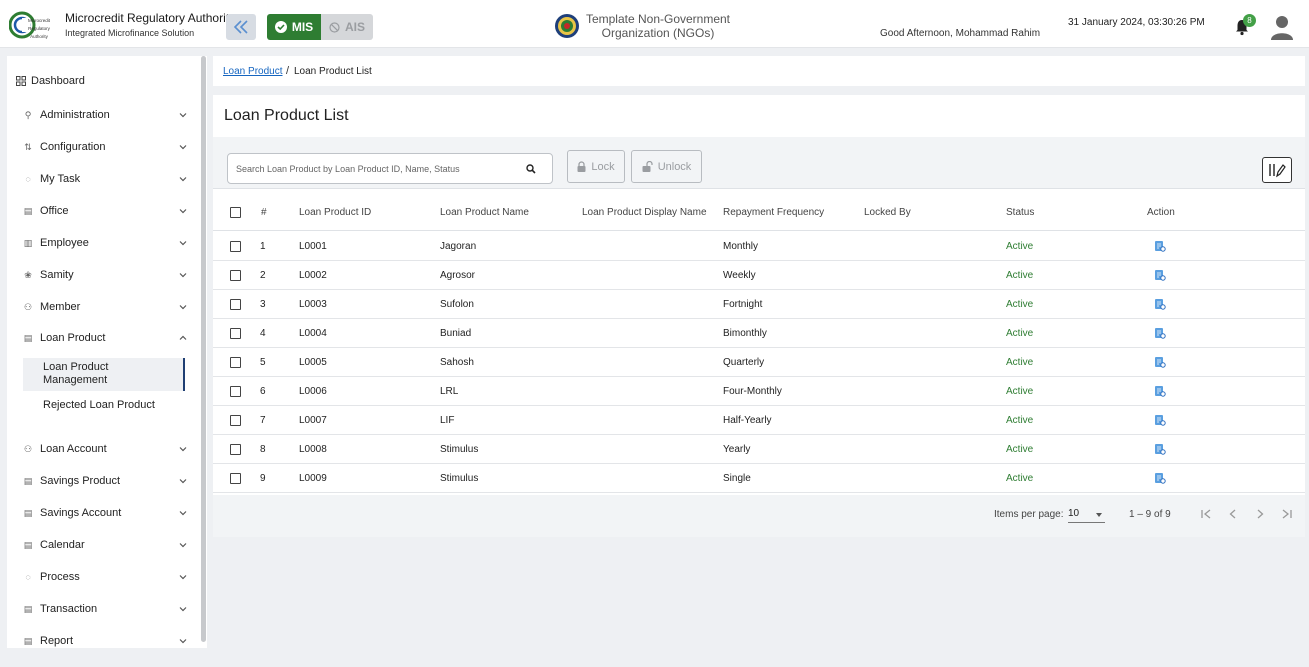 The height and width of the screenshot is (667, 1309). I want to click on sidebar-item-office: ▤ Office, so click(105, 211).